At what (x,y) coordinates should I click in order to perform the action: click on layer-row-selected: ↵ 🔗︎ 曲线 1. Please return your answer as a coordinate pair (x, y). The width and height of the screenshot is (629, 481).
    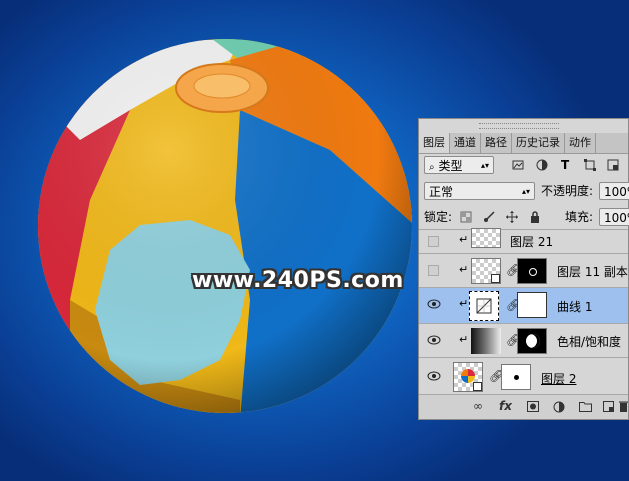
    Looking at the image, I should click on (523, 305).